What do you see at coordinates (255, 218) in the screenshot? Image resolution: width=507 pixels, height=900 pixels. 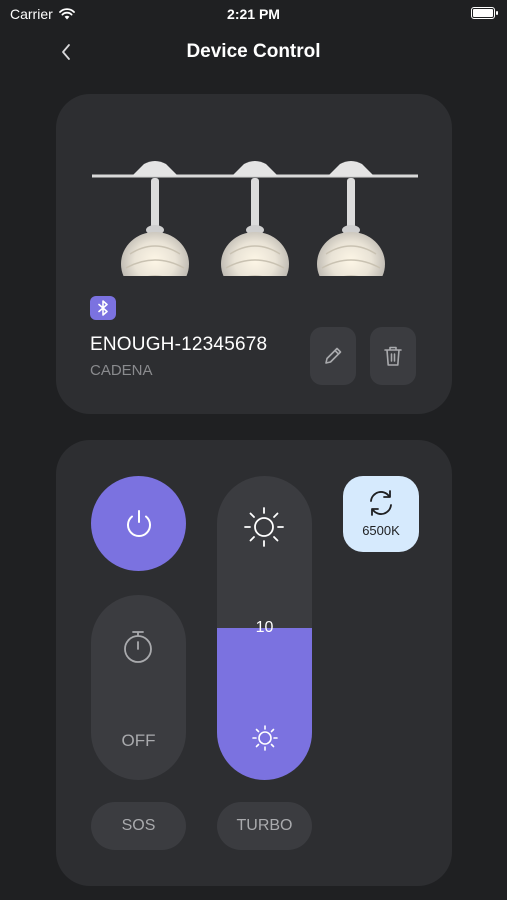 I see `device-image` at bounding box center [255, 218].